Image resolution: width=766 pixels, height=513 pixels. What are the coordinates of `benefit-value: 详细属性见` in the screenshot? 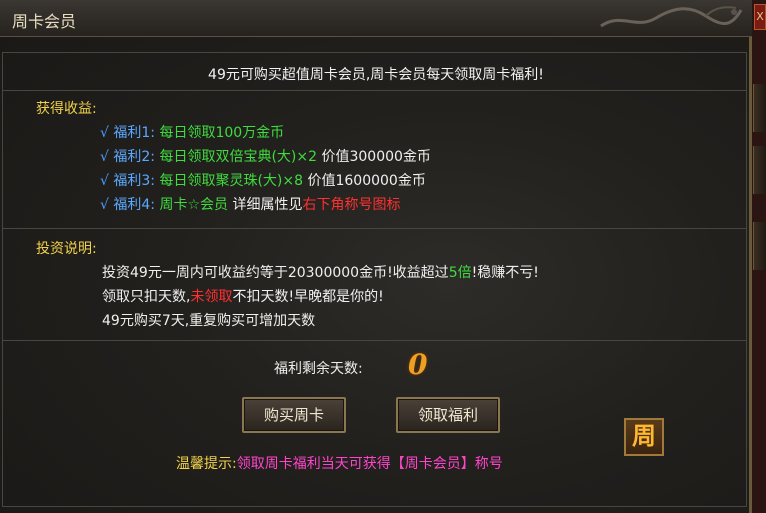 It's located at (267, 205).